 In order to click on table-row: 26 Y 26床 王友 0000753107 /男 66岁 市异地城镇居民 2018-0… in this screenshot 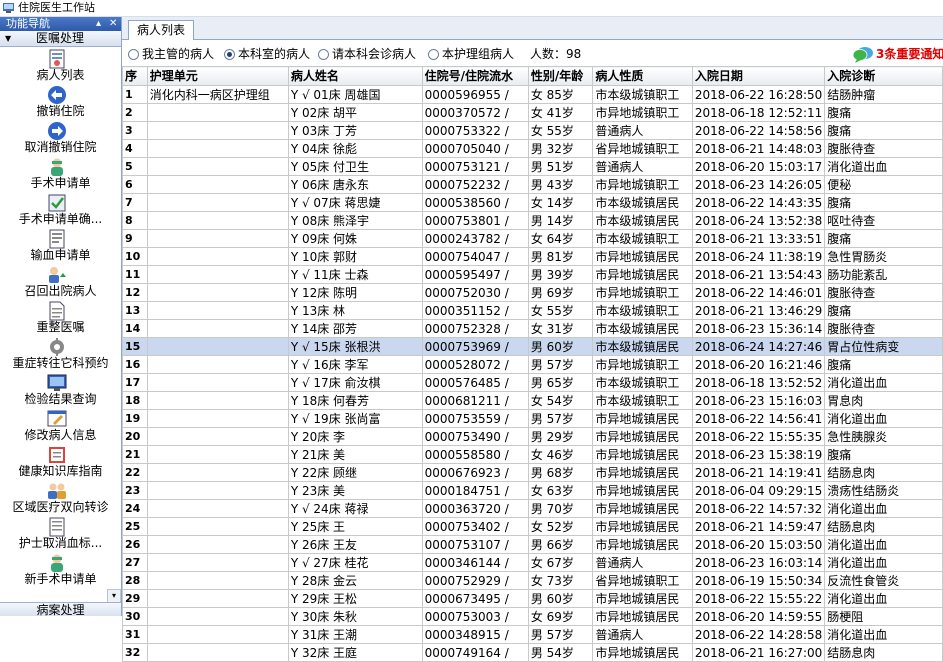, I will do `click(532, 544)`.